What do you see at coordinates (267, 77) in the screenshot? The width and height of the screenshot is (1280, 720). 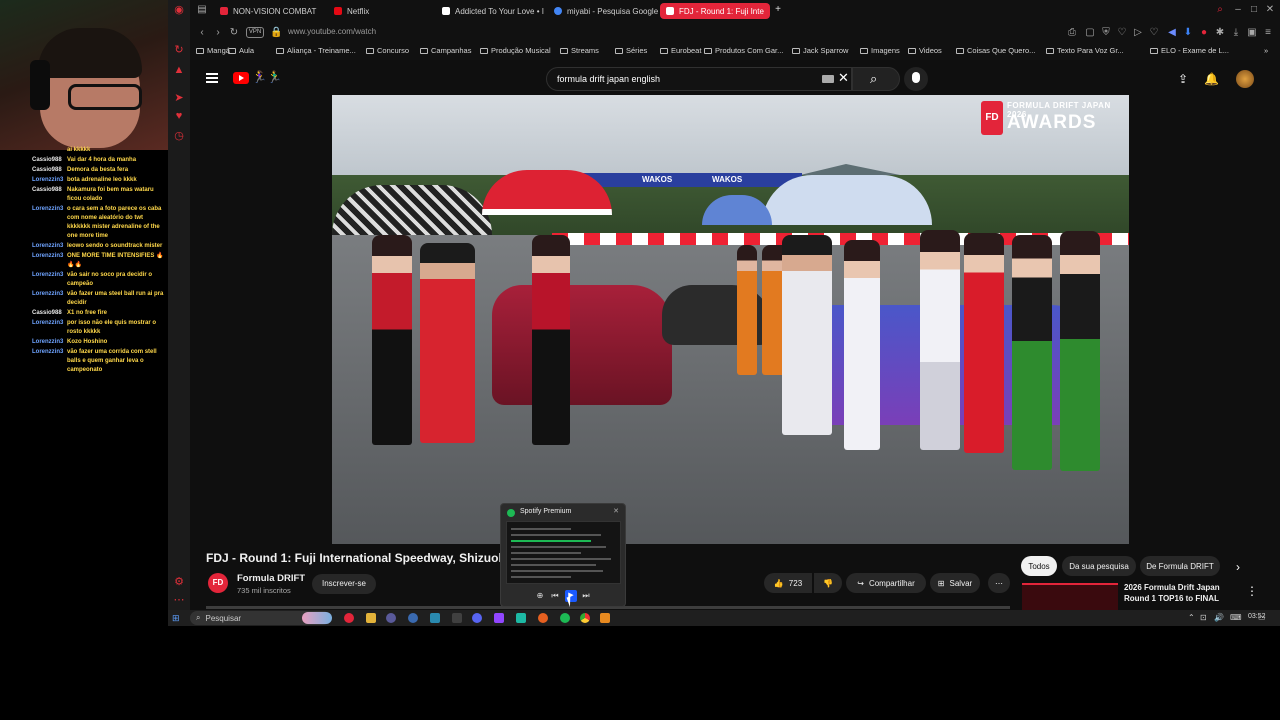 I see `youtube-doodle: 🏃‍♀️🏃‍♂️` at bounding box center [267, 77].